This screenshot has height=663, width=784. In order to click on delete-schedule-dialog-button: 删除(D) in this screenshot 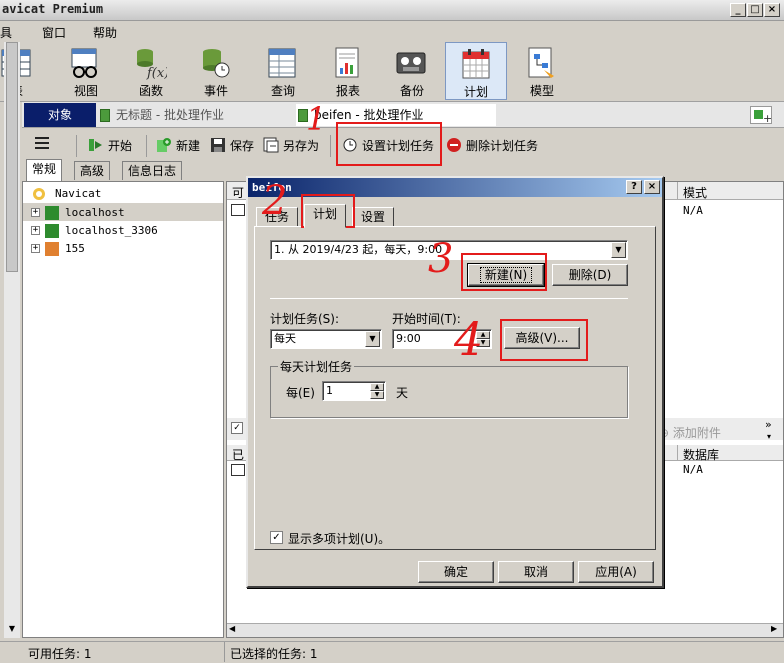, I will do `click(590, 275)`.